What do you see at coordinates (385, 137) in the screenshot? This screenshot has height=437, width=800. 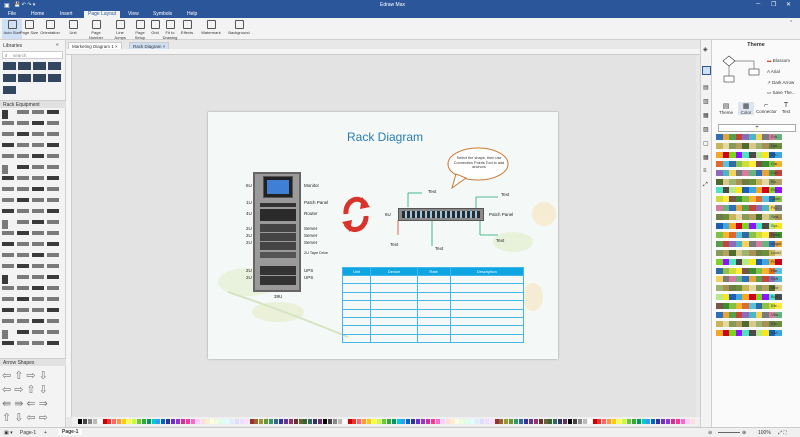 I see `diagram-title: Rack Diagram` at bounding box center [385, 137].